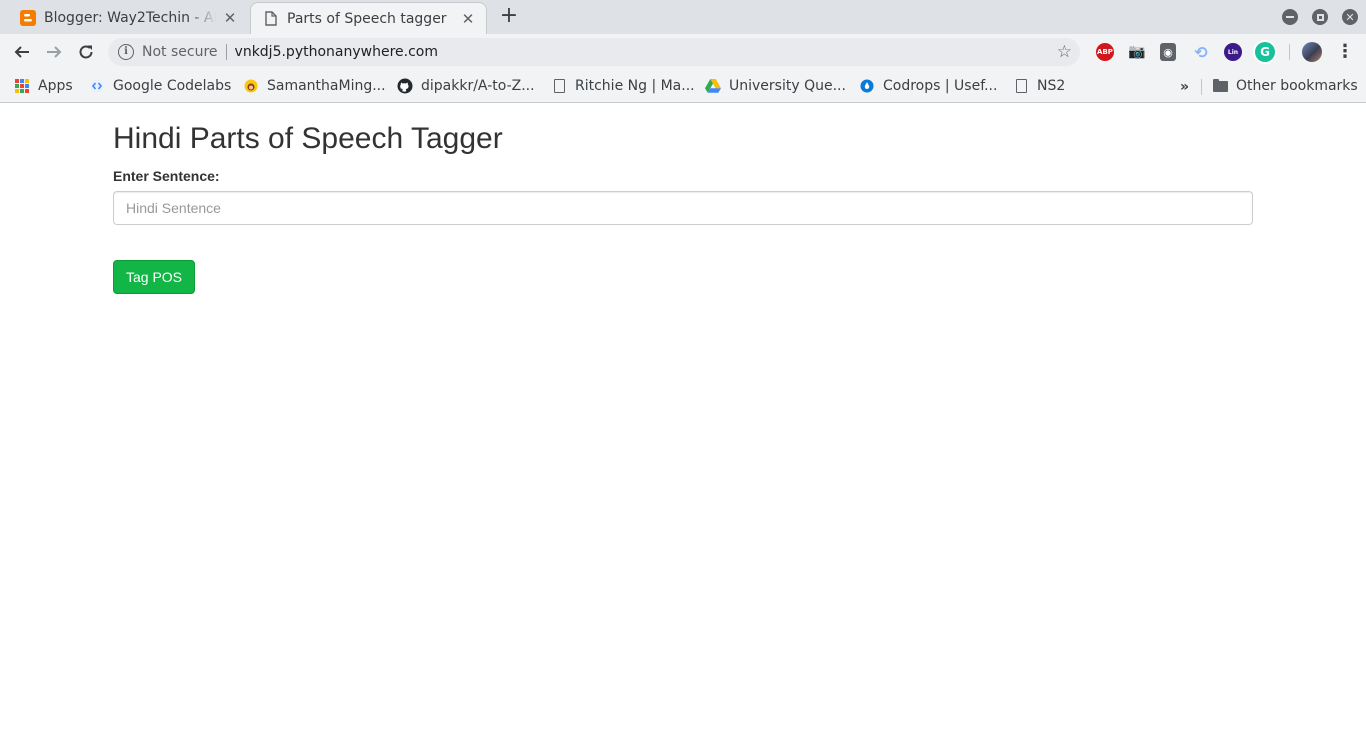 Image resolution: width=1366 pixels, height=741 pixels. What do you see at coordinates (1184, 87) in the screenshot?
I see `bookmarks-overflow-button: »` at bounding box center [1184, 87].